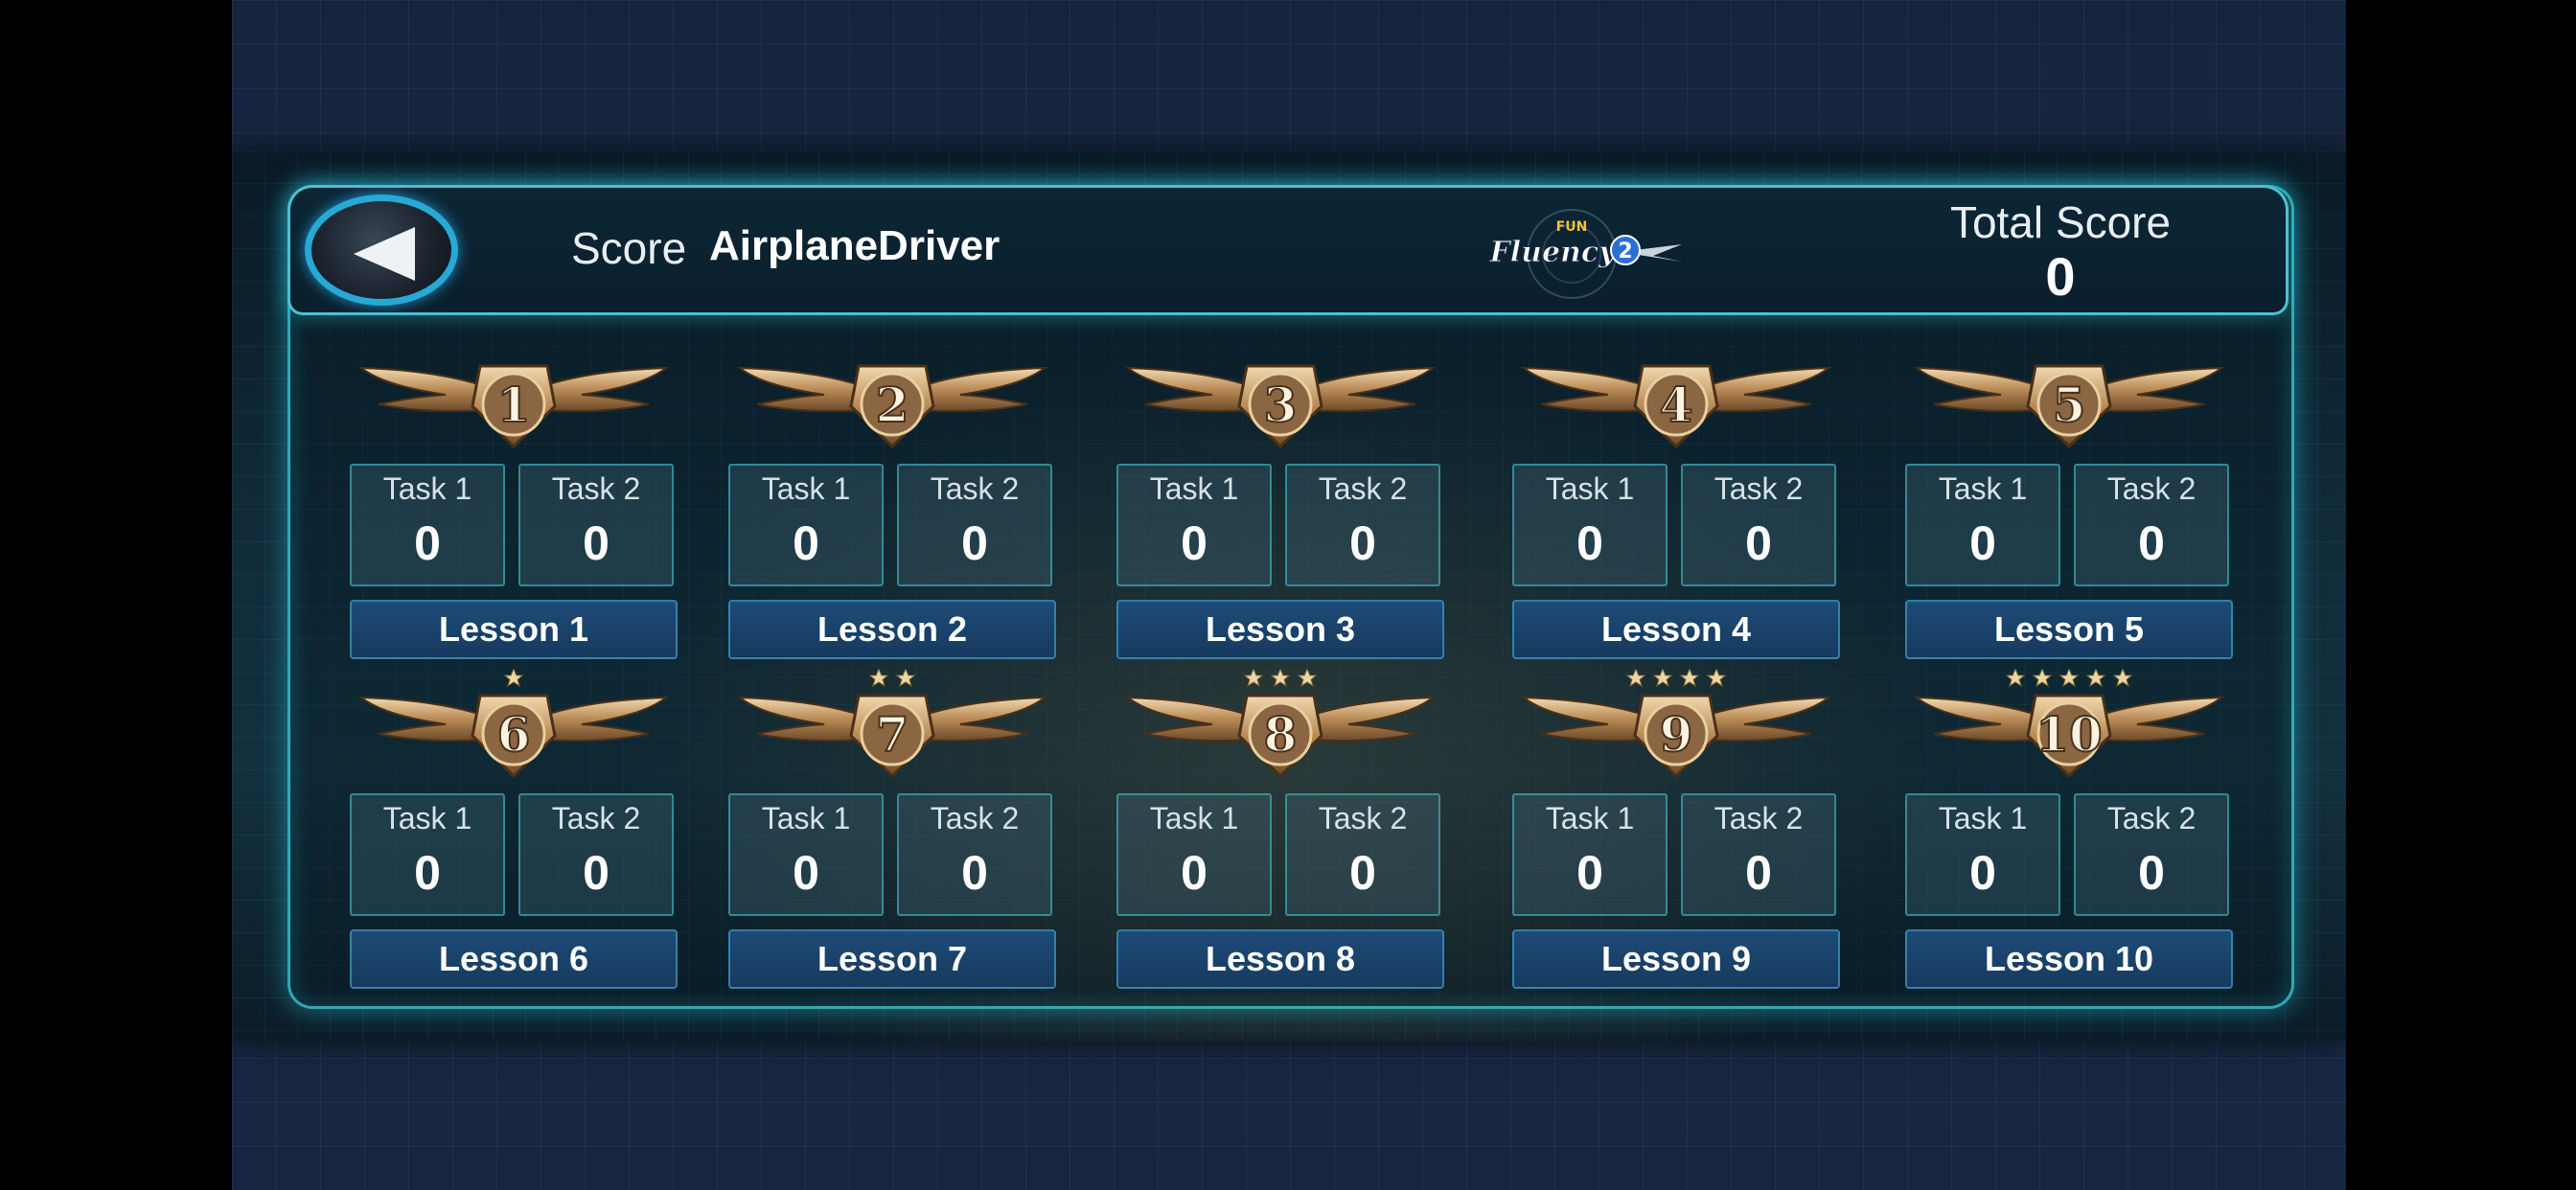  I want to click on winged-rank-badge-icon: 6, so click(513, 724).